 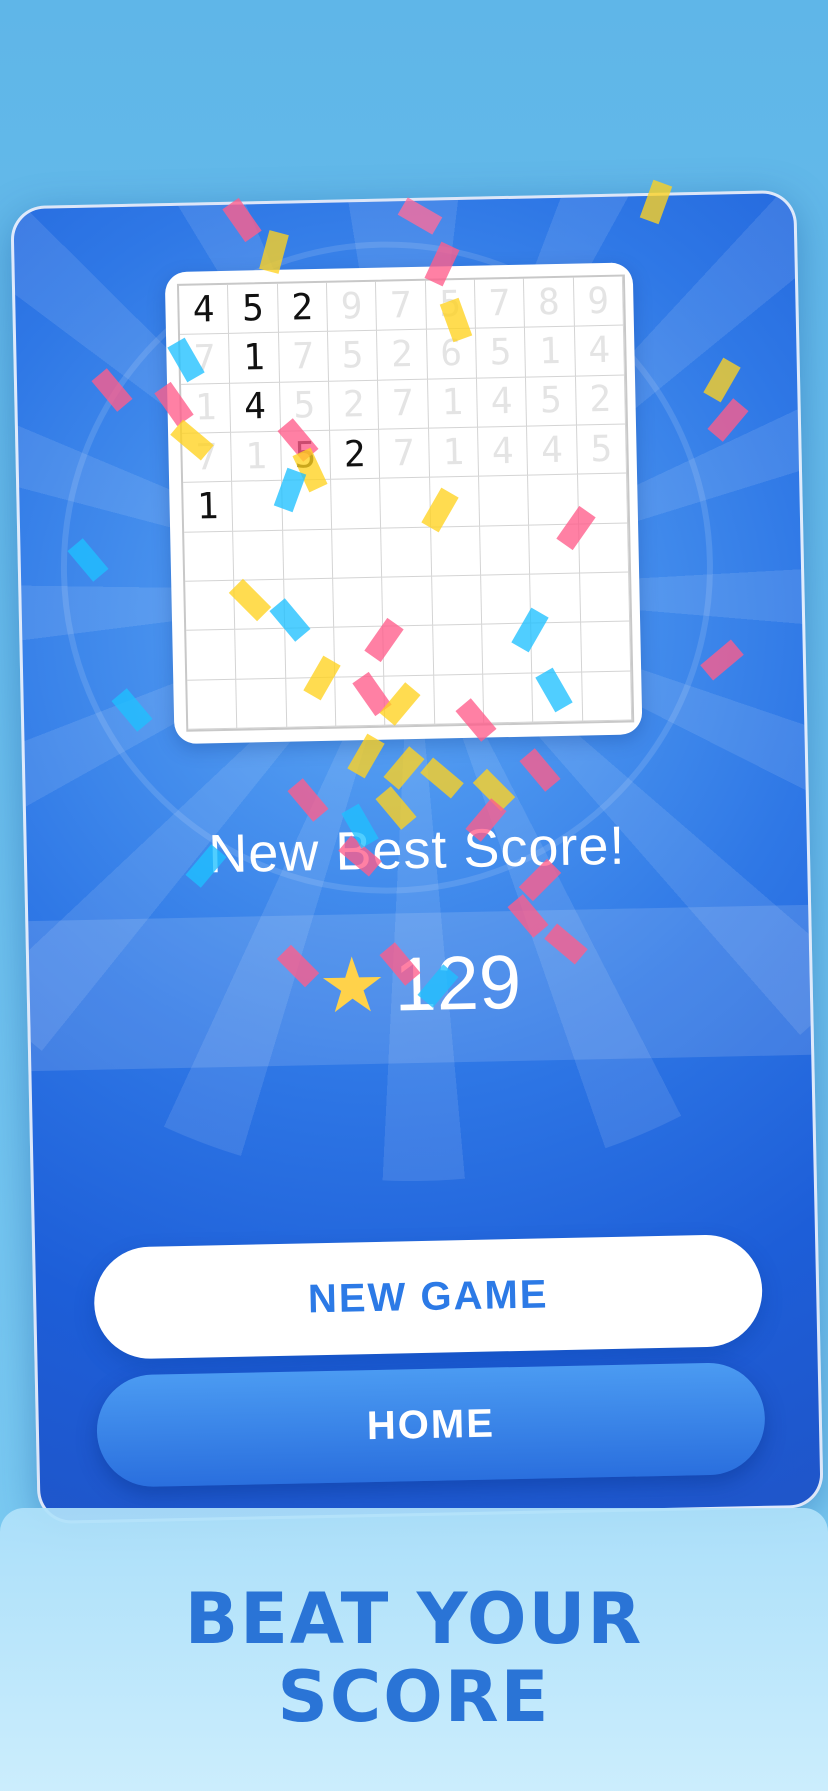 What do you see at coordinates (414, 1697) in the screenshot?
I see `promo-headline-line2: SCORE` at bounding box center [414, 1697].